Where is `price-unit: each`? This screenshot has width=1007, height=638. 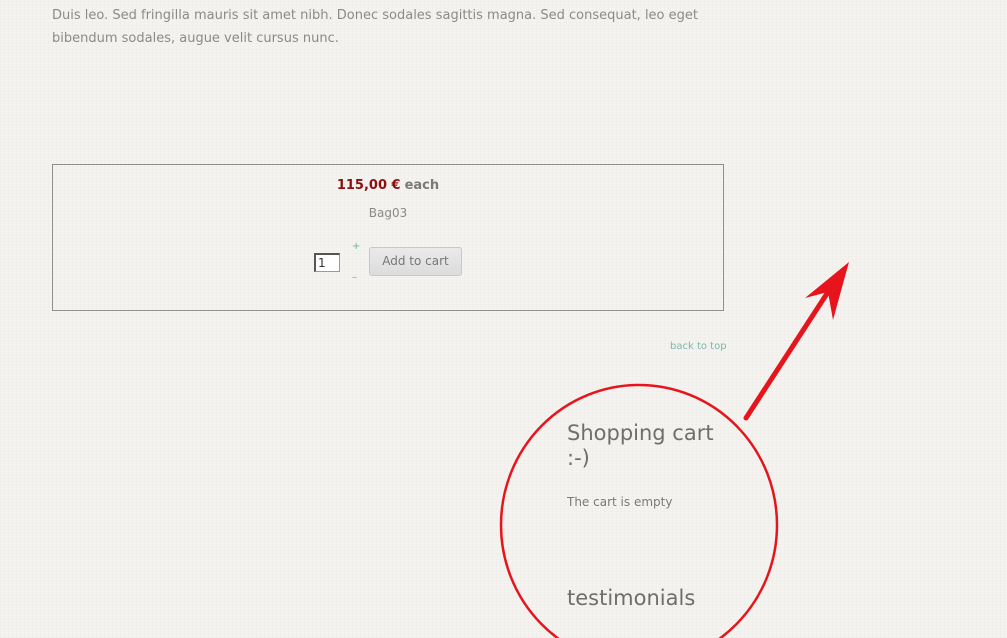
price-unit: each is located at coordinates (422, 185).